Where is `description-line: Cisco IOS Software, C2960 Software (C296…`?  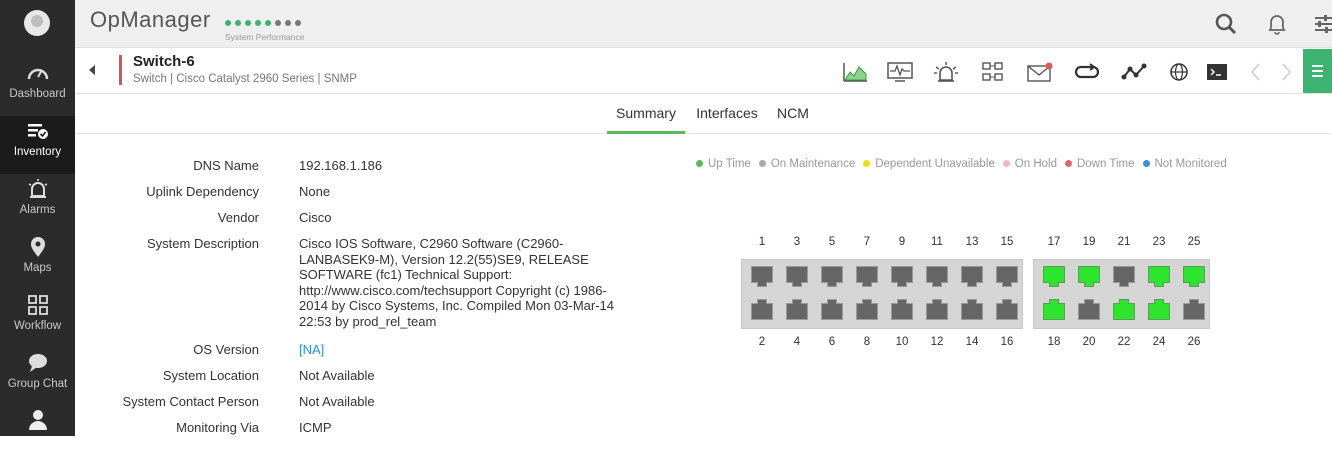 description-line: Cisco IOS Software, C2960 Software (C296… is located at coordinates (431, 243).